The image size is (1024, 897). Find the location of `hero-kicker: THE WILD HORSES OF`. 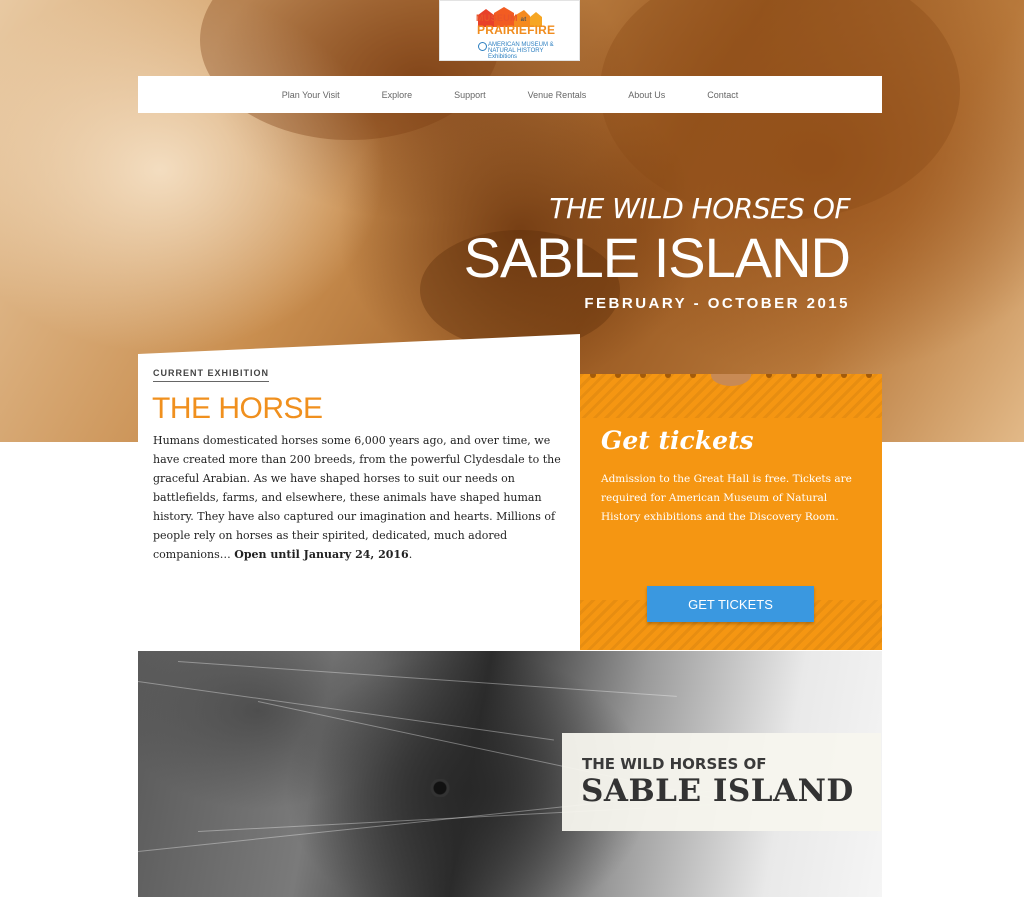

hero-kicker: THE WILD HORSES OF is located at coordinates (699, 208).